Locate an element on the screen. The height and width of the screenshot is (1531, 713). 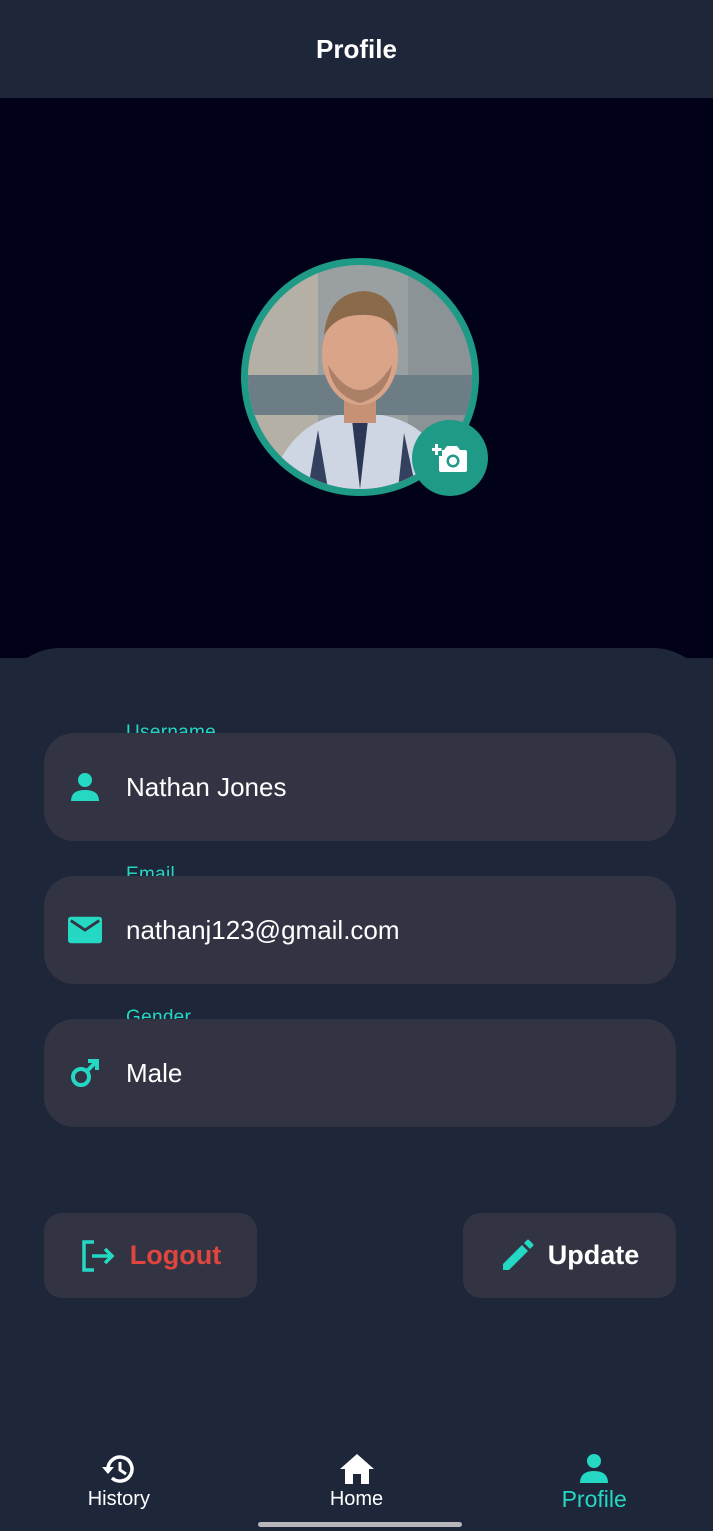
change-photo-button is located at coordinates (450, 458).